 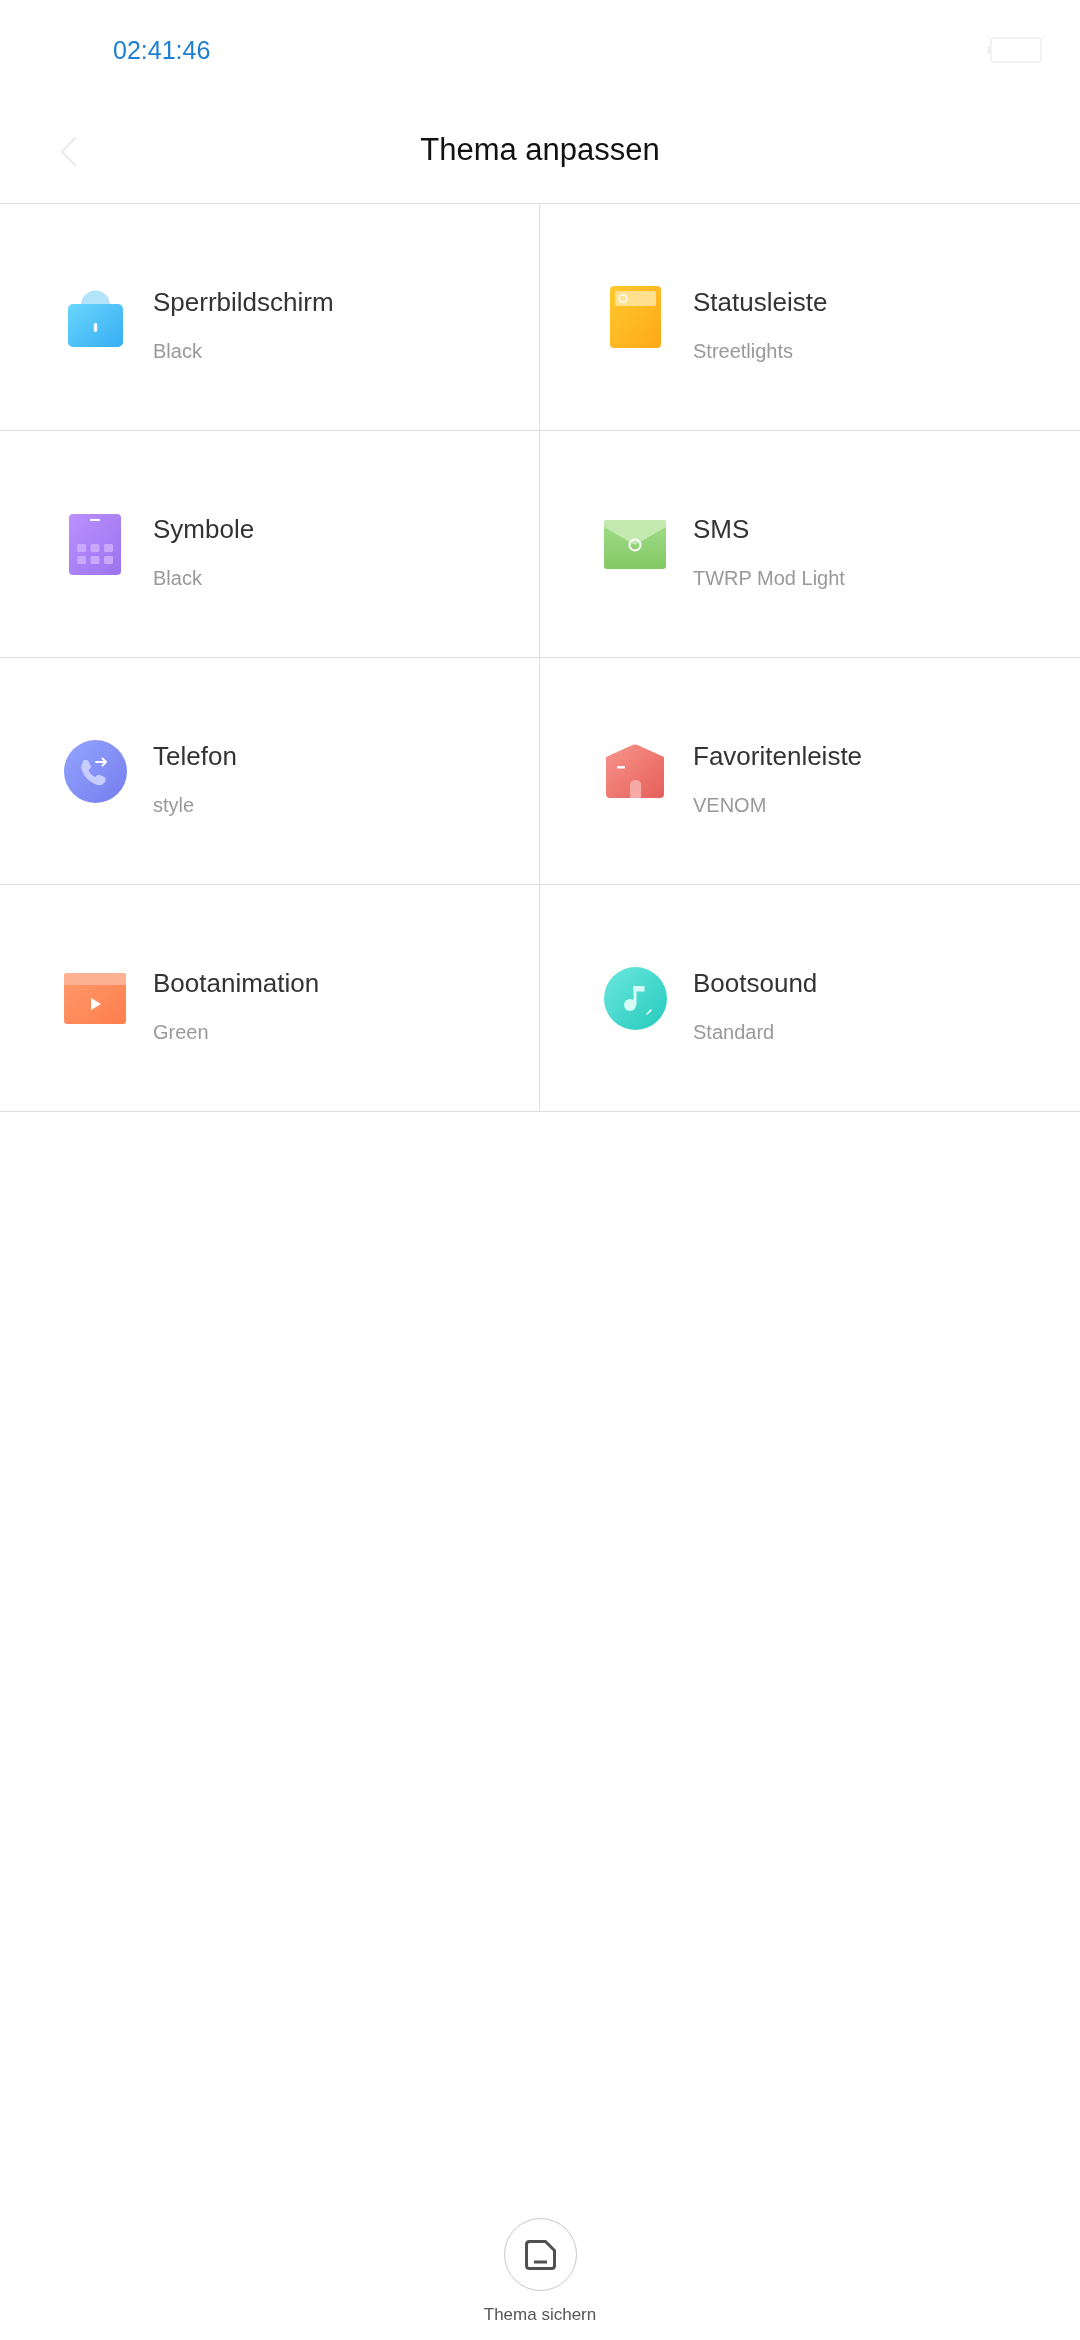 What do you see at coordinates (195, 755) in the screenshot?
I see `option-title: Telefon` at bounding box center [195, 755].